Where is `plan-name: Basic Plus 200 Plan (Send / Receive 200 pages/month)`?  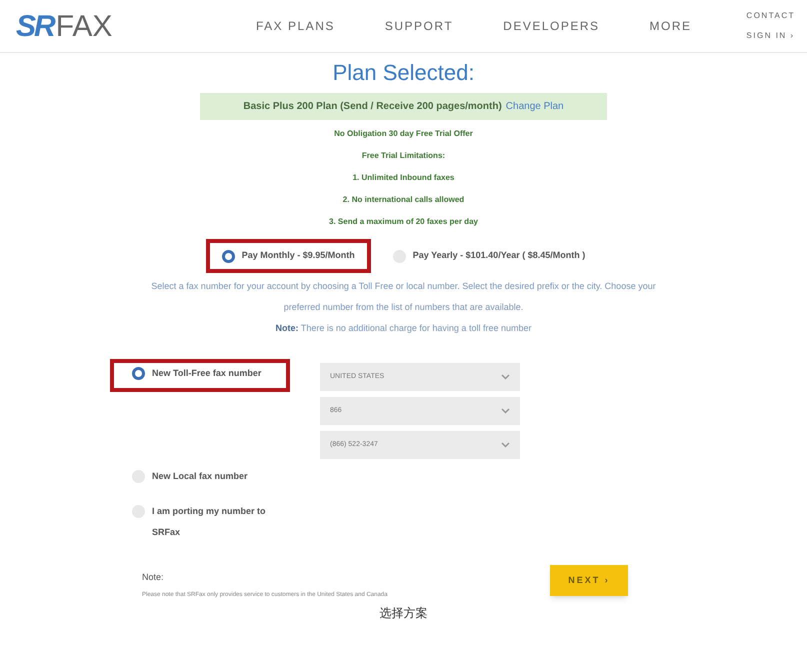
plan-name: Basic Plus 200 Plan (Send / Receive 200 pages/month) is located at coordinates (372, 107).